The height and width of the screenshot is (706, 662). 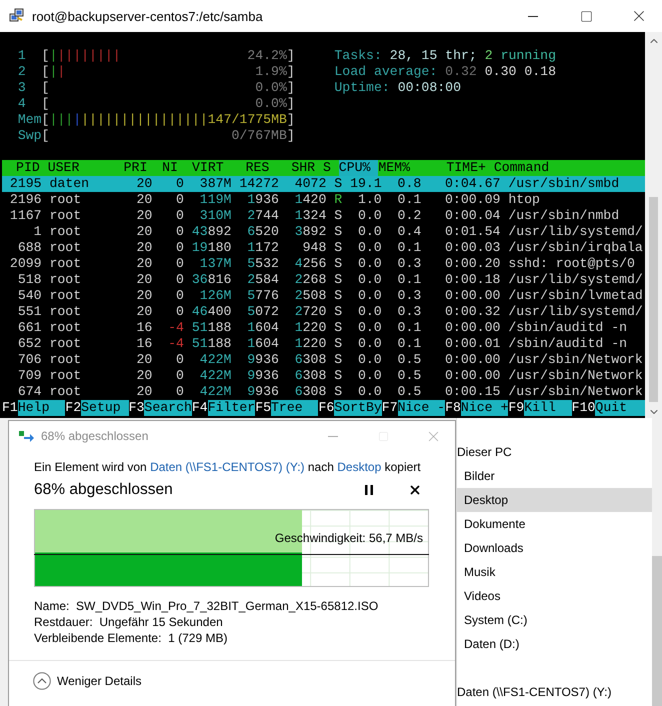 I want to click on column-header: USER, so click(x=86, y=168).